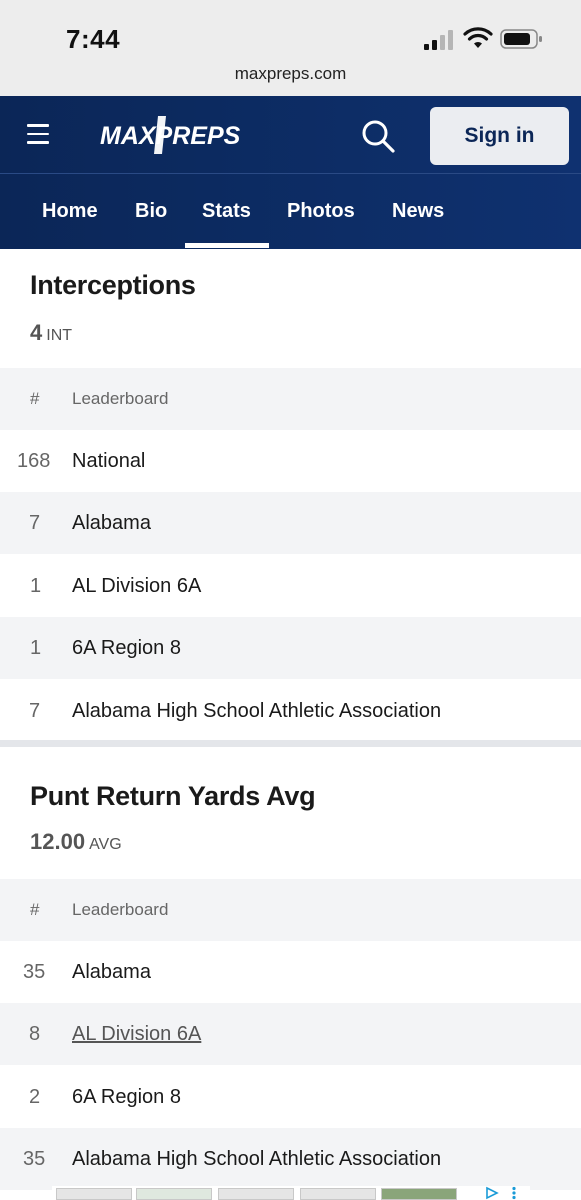 The width and height of the screenshot is (581, 1200). What do you see at coordinates (290, 1097) in the screenshot?
I see `table-row: 2 6A Region 8` at bounding box center [290, 1097].